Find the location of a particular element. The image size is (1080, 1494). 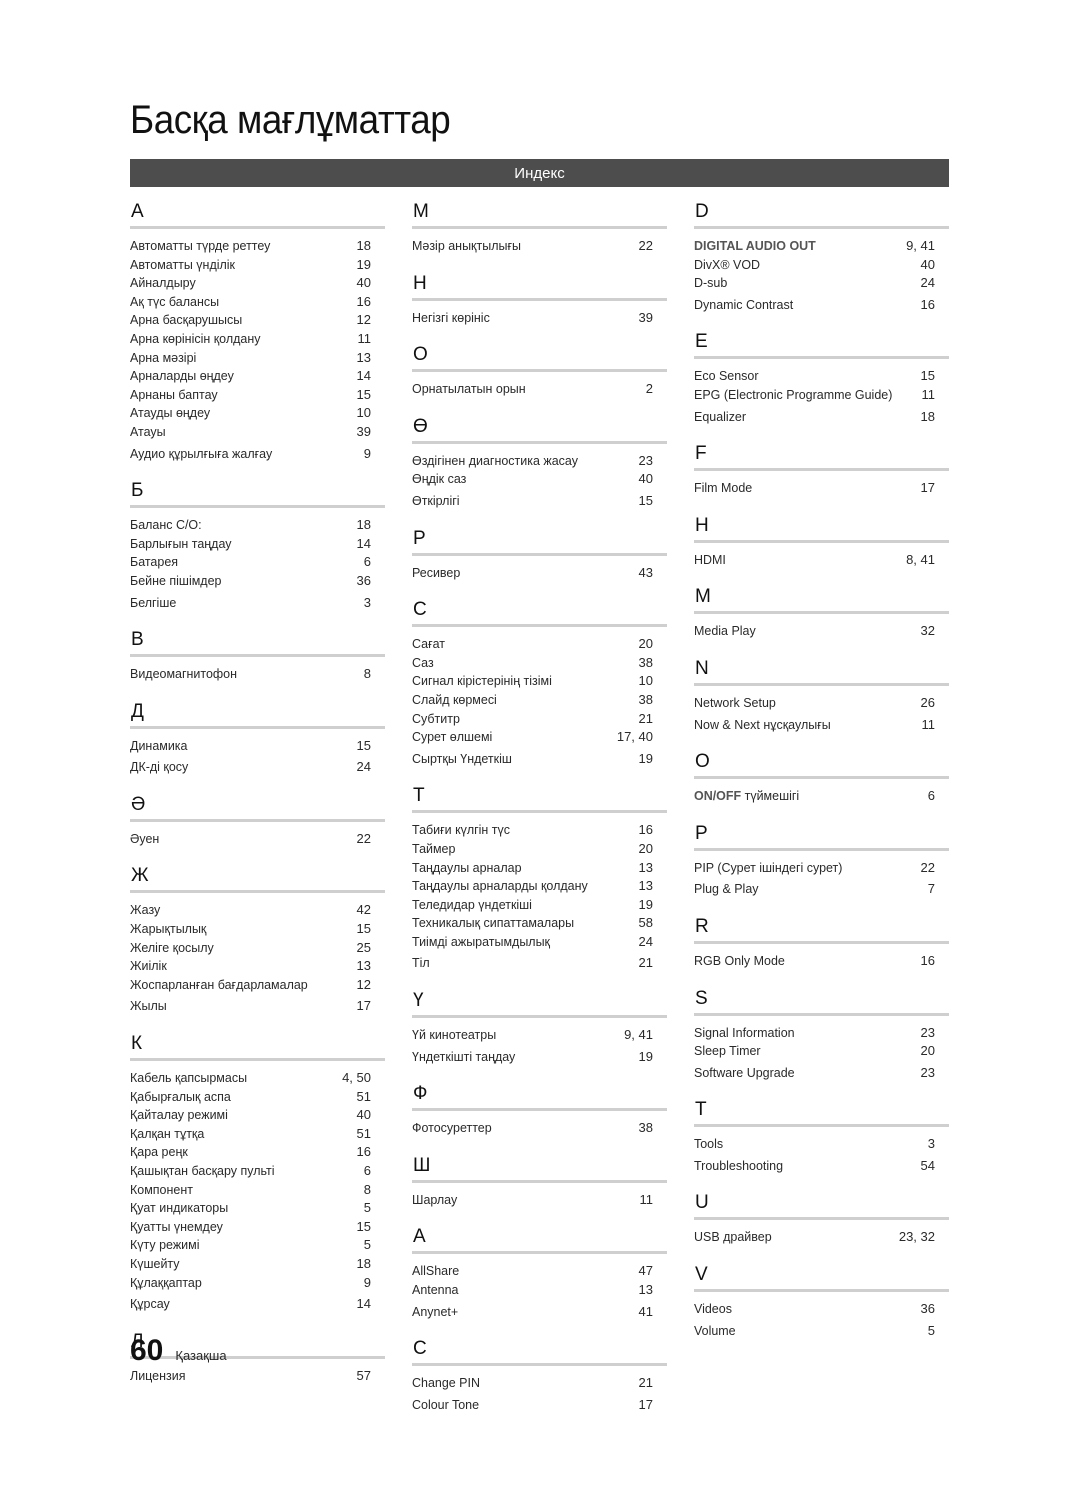

index-page-numbers: 41 is located at coordinates (646, 1312).